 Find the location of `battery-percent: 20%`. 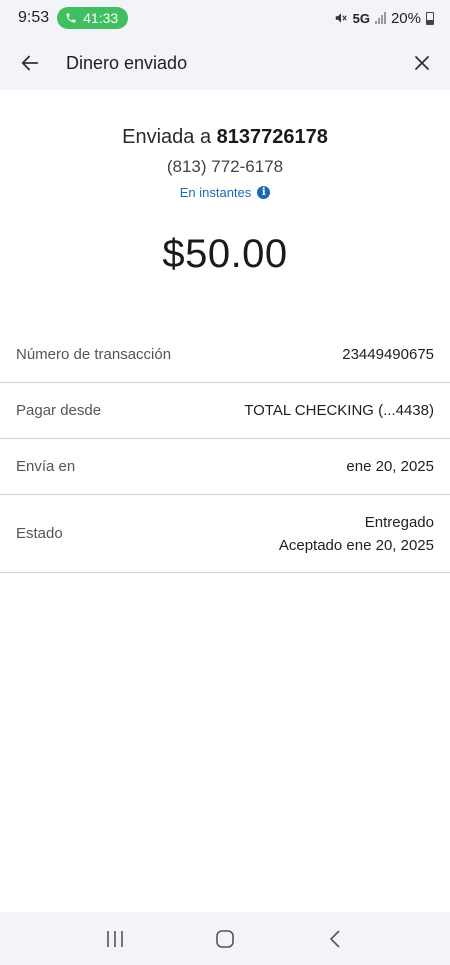

battery-percent: 20% is located at coordinates (405, 18).